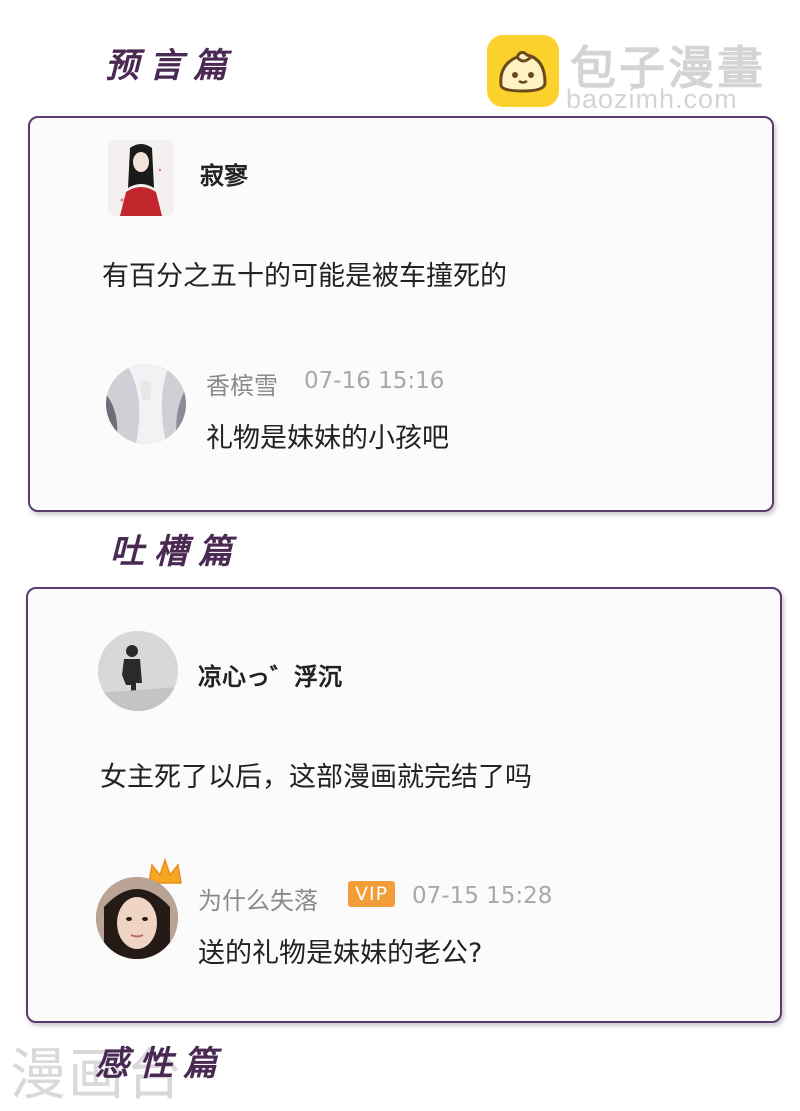 This screenshot has width=800, height=1111. What do you see at coordinates (224, 173) in the screenshot?
I see `comment-author: 寂寥` at bounding box center [224, 173].